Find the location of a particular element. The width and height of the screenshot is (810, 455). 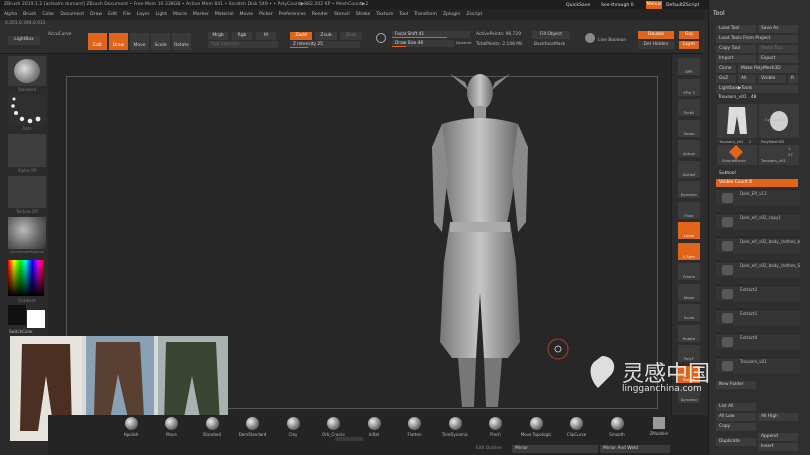

rgb-intensity-slider: Rgb Intensity is located at coordinates (243, 44).